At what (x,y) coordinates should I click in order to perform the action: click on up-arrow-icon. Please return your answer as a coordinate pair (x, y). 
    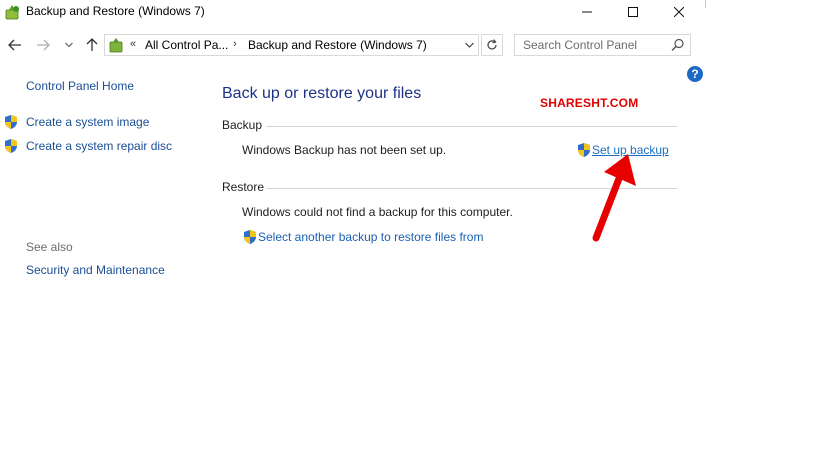
    Looking at the image, I should click on (92, 44).